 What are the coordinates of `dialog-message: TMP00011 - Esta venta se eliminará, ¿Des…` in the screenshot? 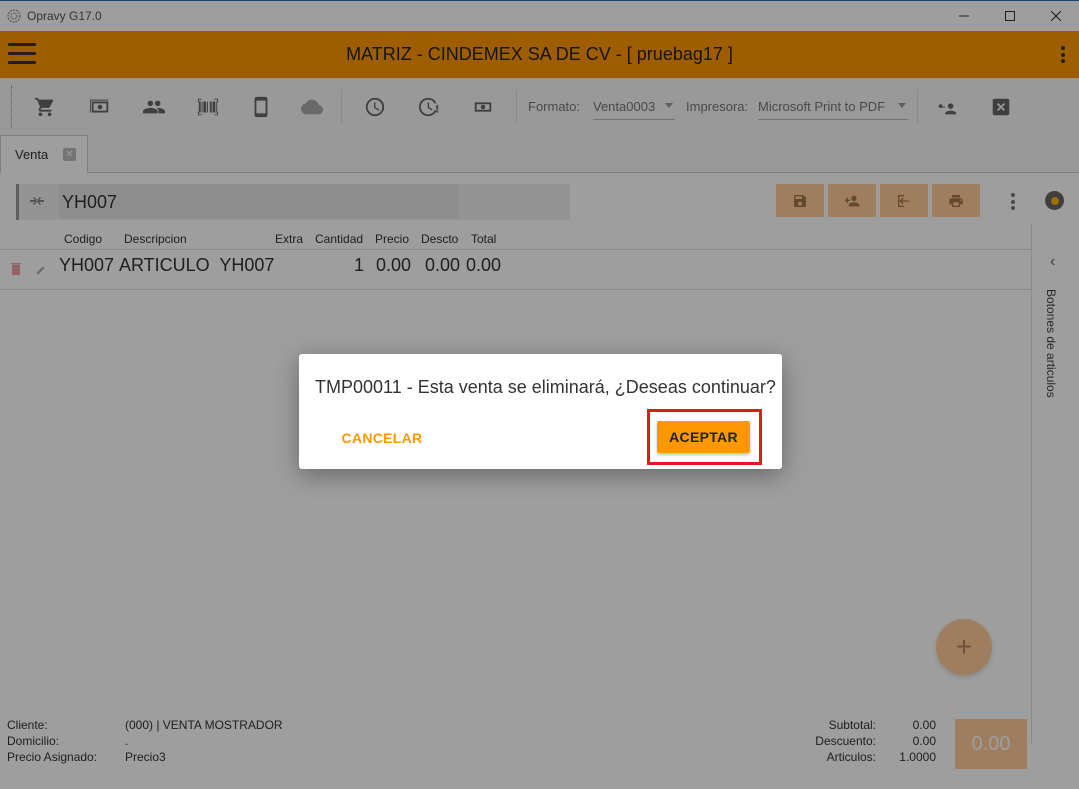 It's located at (545, 387).